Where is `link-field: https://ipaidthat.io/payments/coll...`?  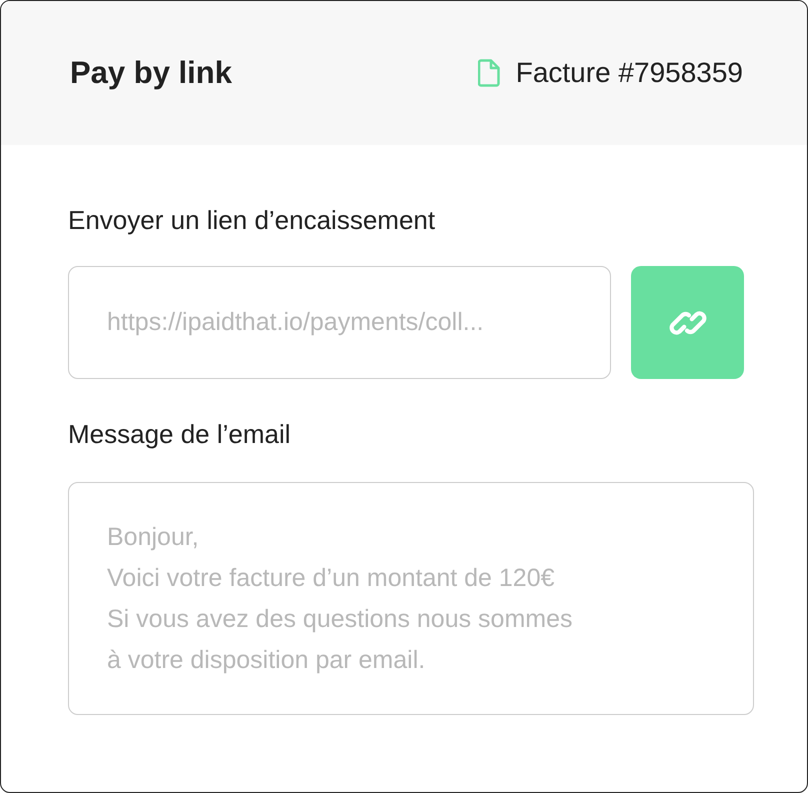 link-field: https://ipaidthat.io/payments/coll... is located at coordinates (339, 322).